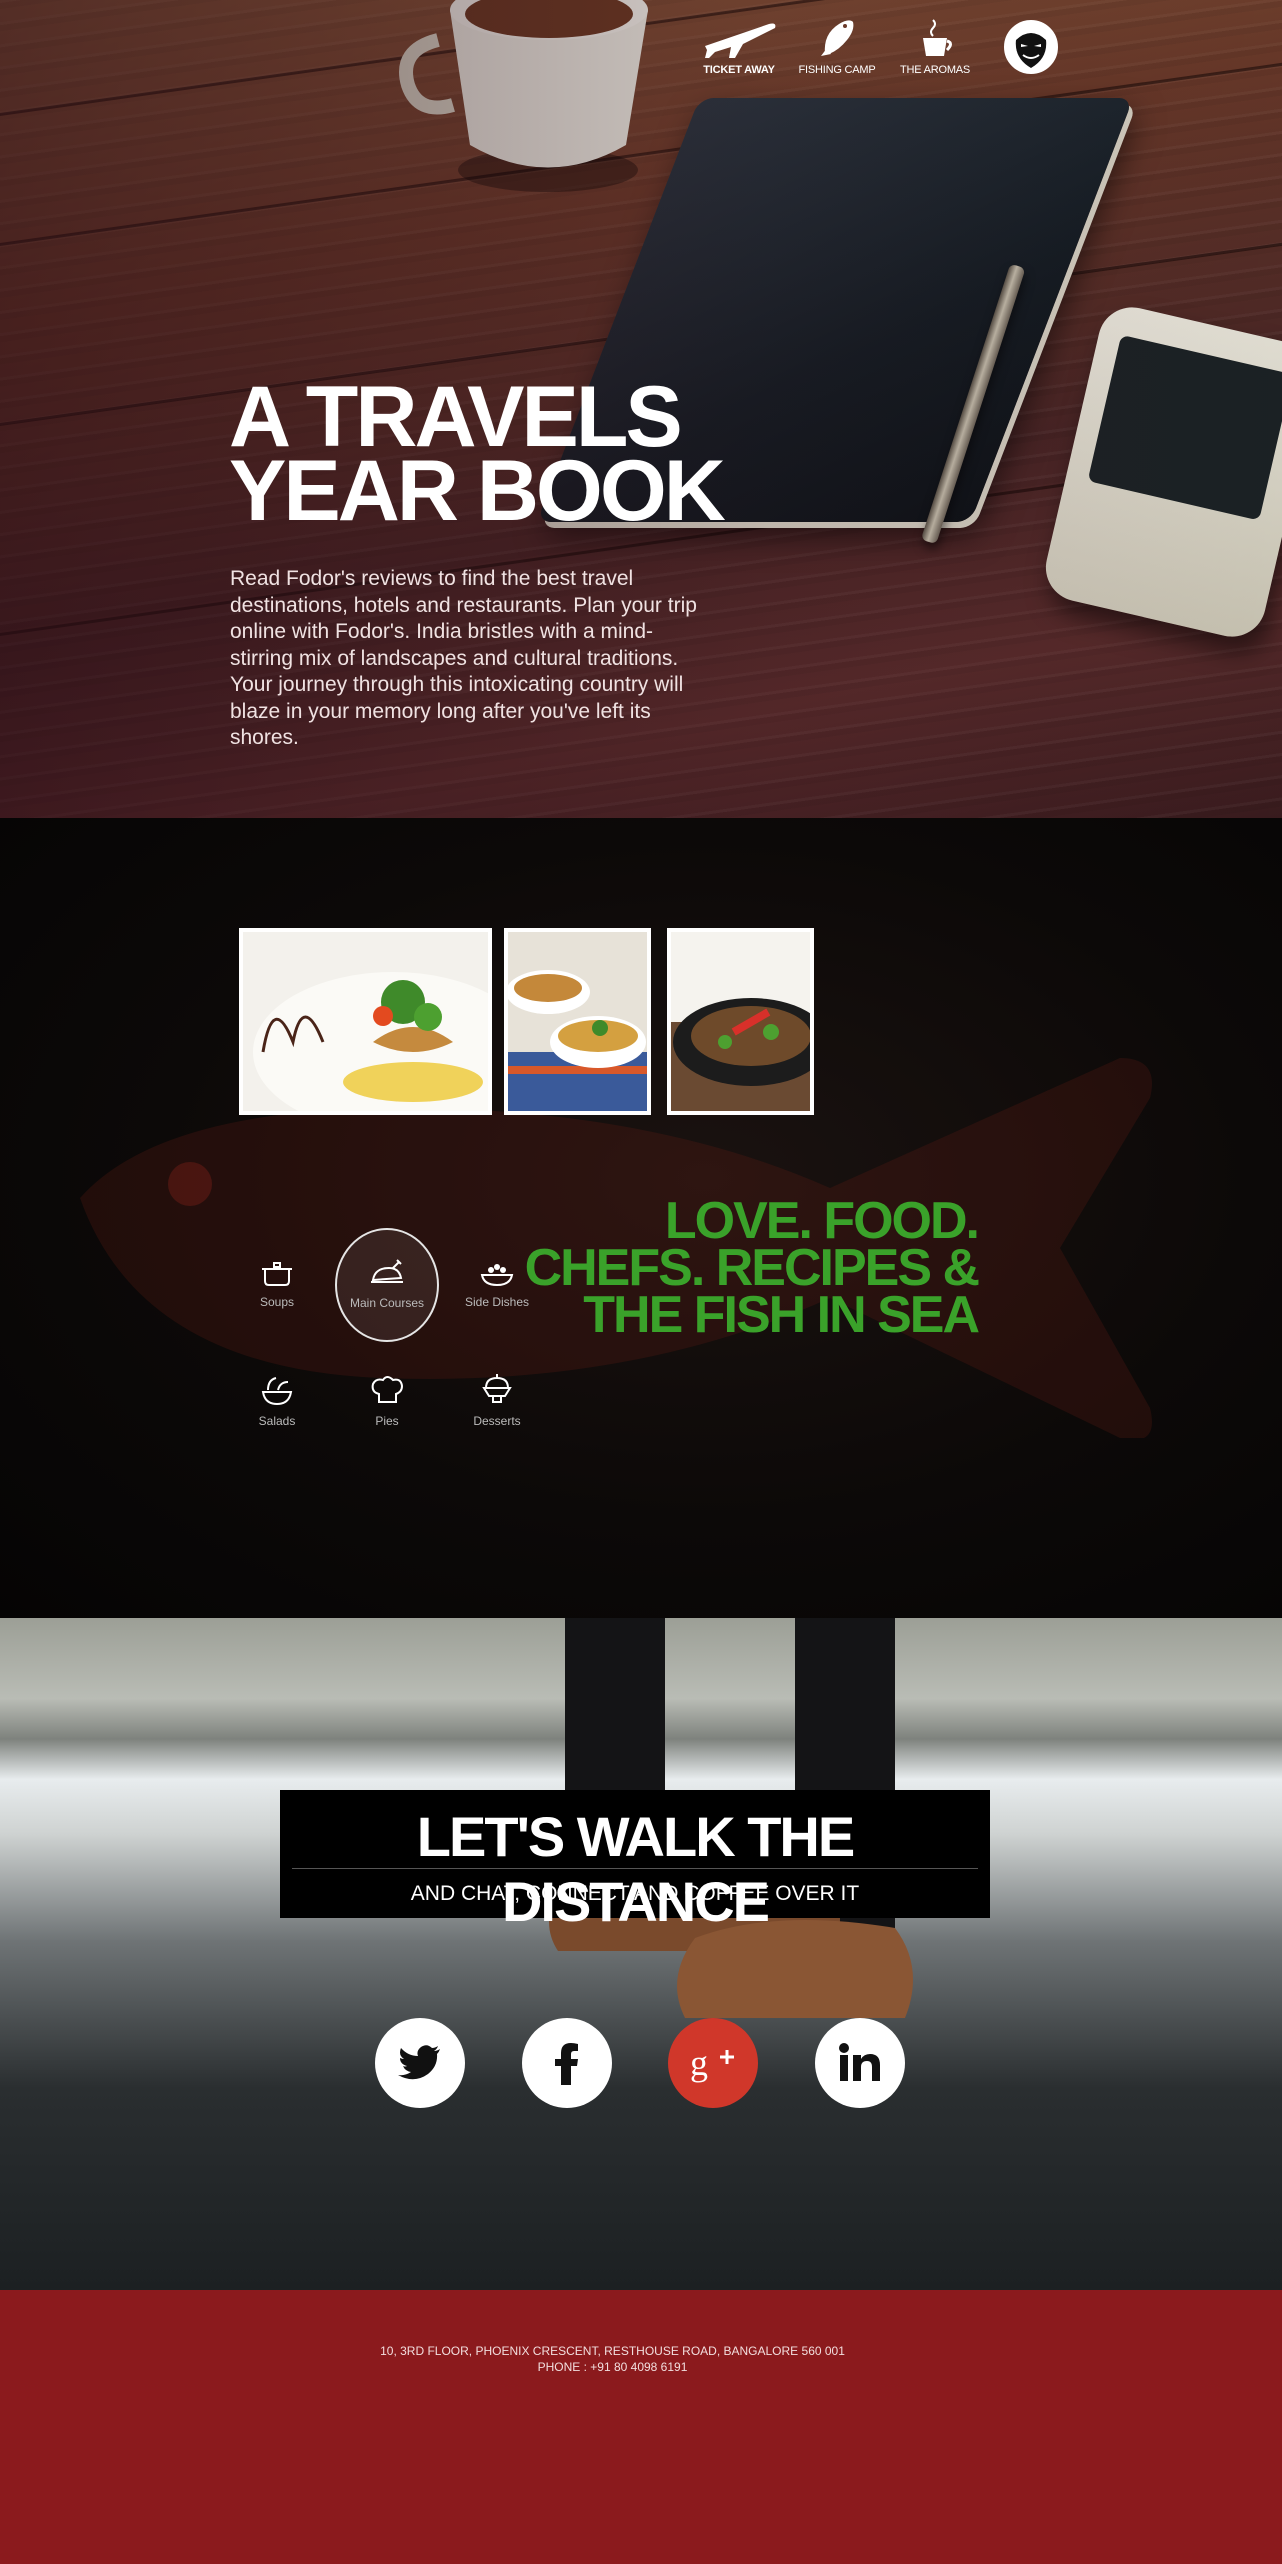 This screenshot has height=2564, width=1282. I want to click on food-headline-line: LOVE. FOOD., so click(822, 1221).